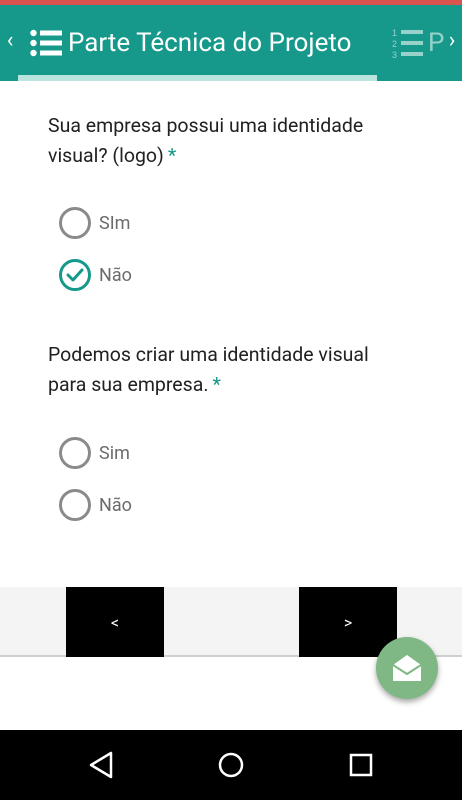  I want to click on q2-option-sim: Sim, so click(94, 453).